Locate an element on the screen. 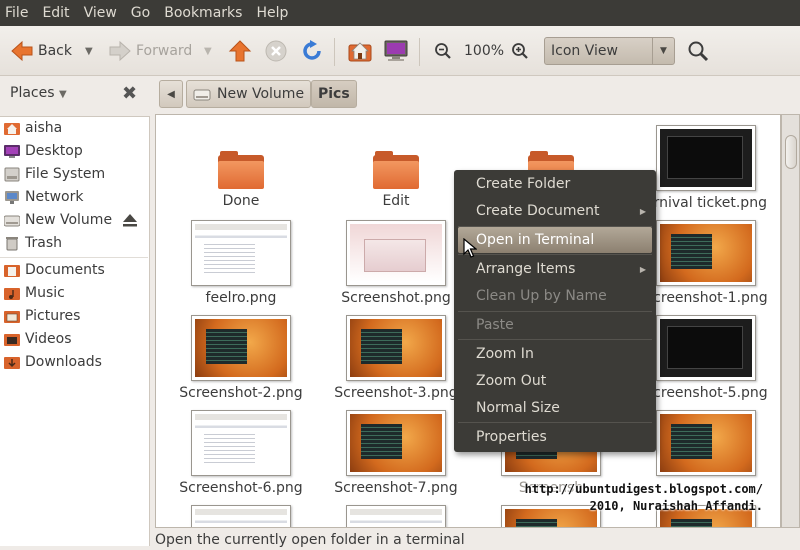  menu-item-create-folder: Create Folder is located at coordinates (555, 184).